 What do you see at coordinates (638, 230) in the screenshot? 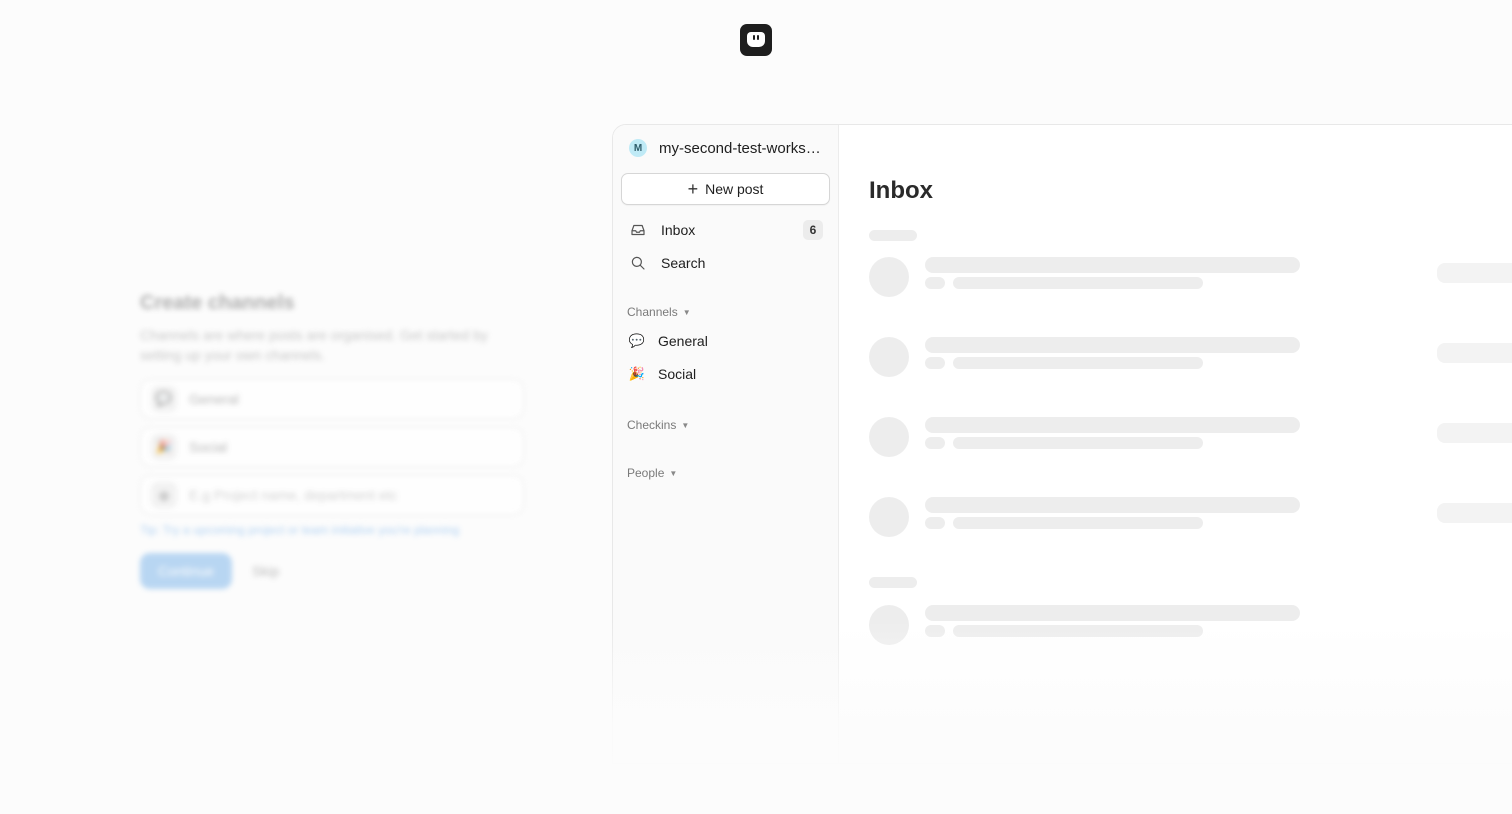
I see `inbox-icon` at bounding box center [638, 230].